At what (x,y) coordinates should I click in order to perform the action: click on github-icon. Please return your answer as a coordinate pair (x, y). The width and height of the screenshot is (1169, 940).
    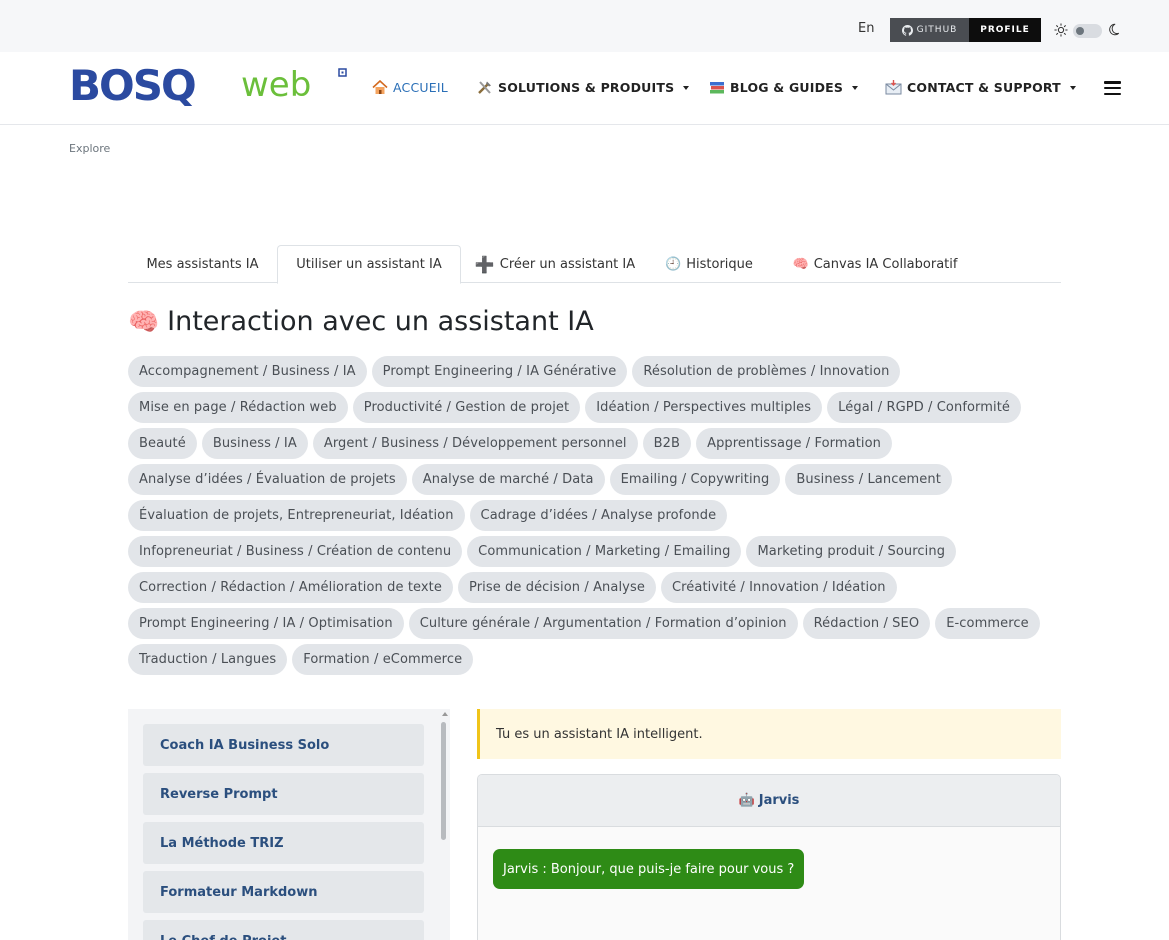
    Looking at the image, I should click on (907, 30).